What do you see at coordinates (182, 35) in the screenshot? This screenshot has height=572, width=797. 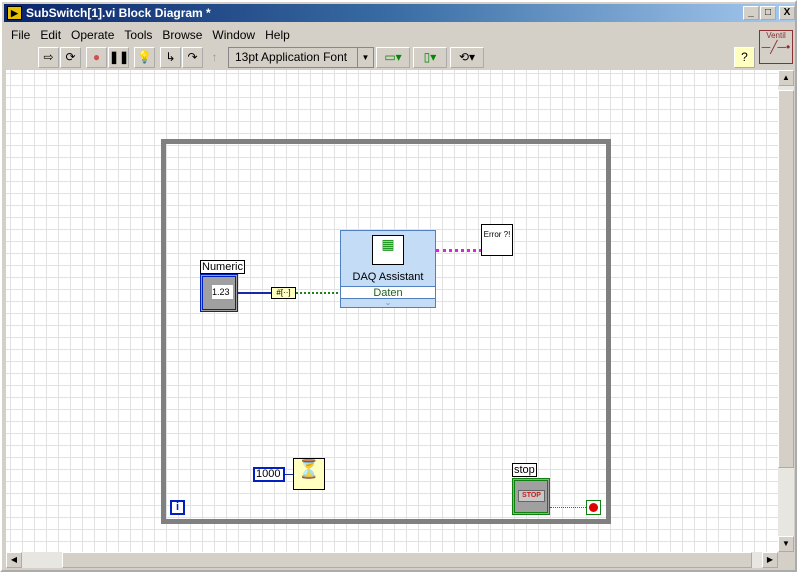 I see `menu-browse: Browse` at bounding box center [182, 35].